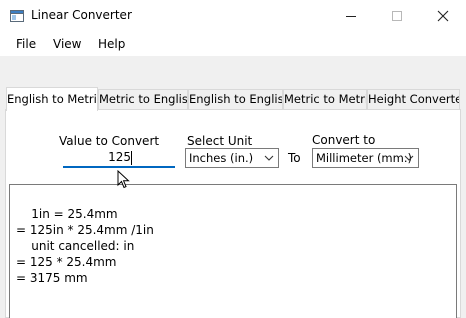  I want to click on menu-bar: File View Help, so click(233, 44).